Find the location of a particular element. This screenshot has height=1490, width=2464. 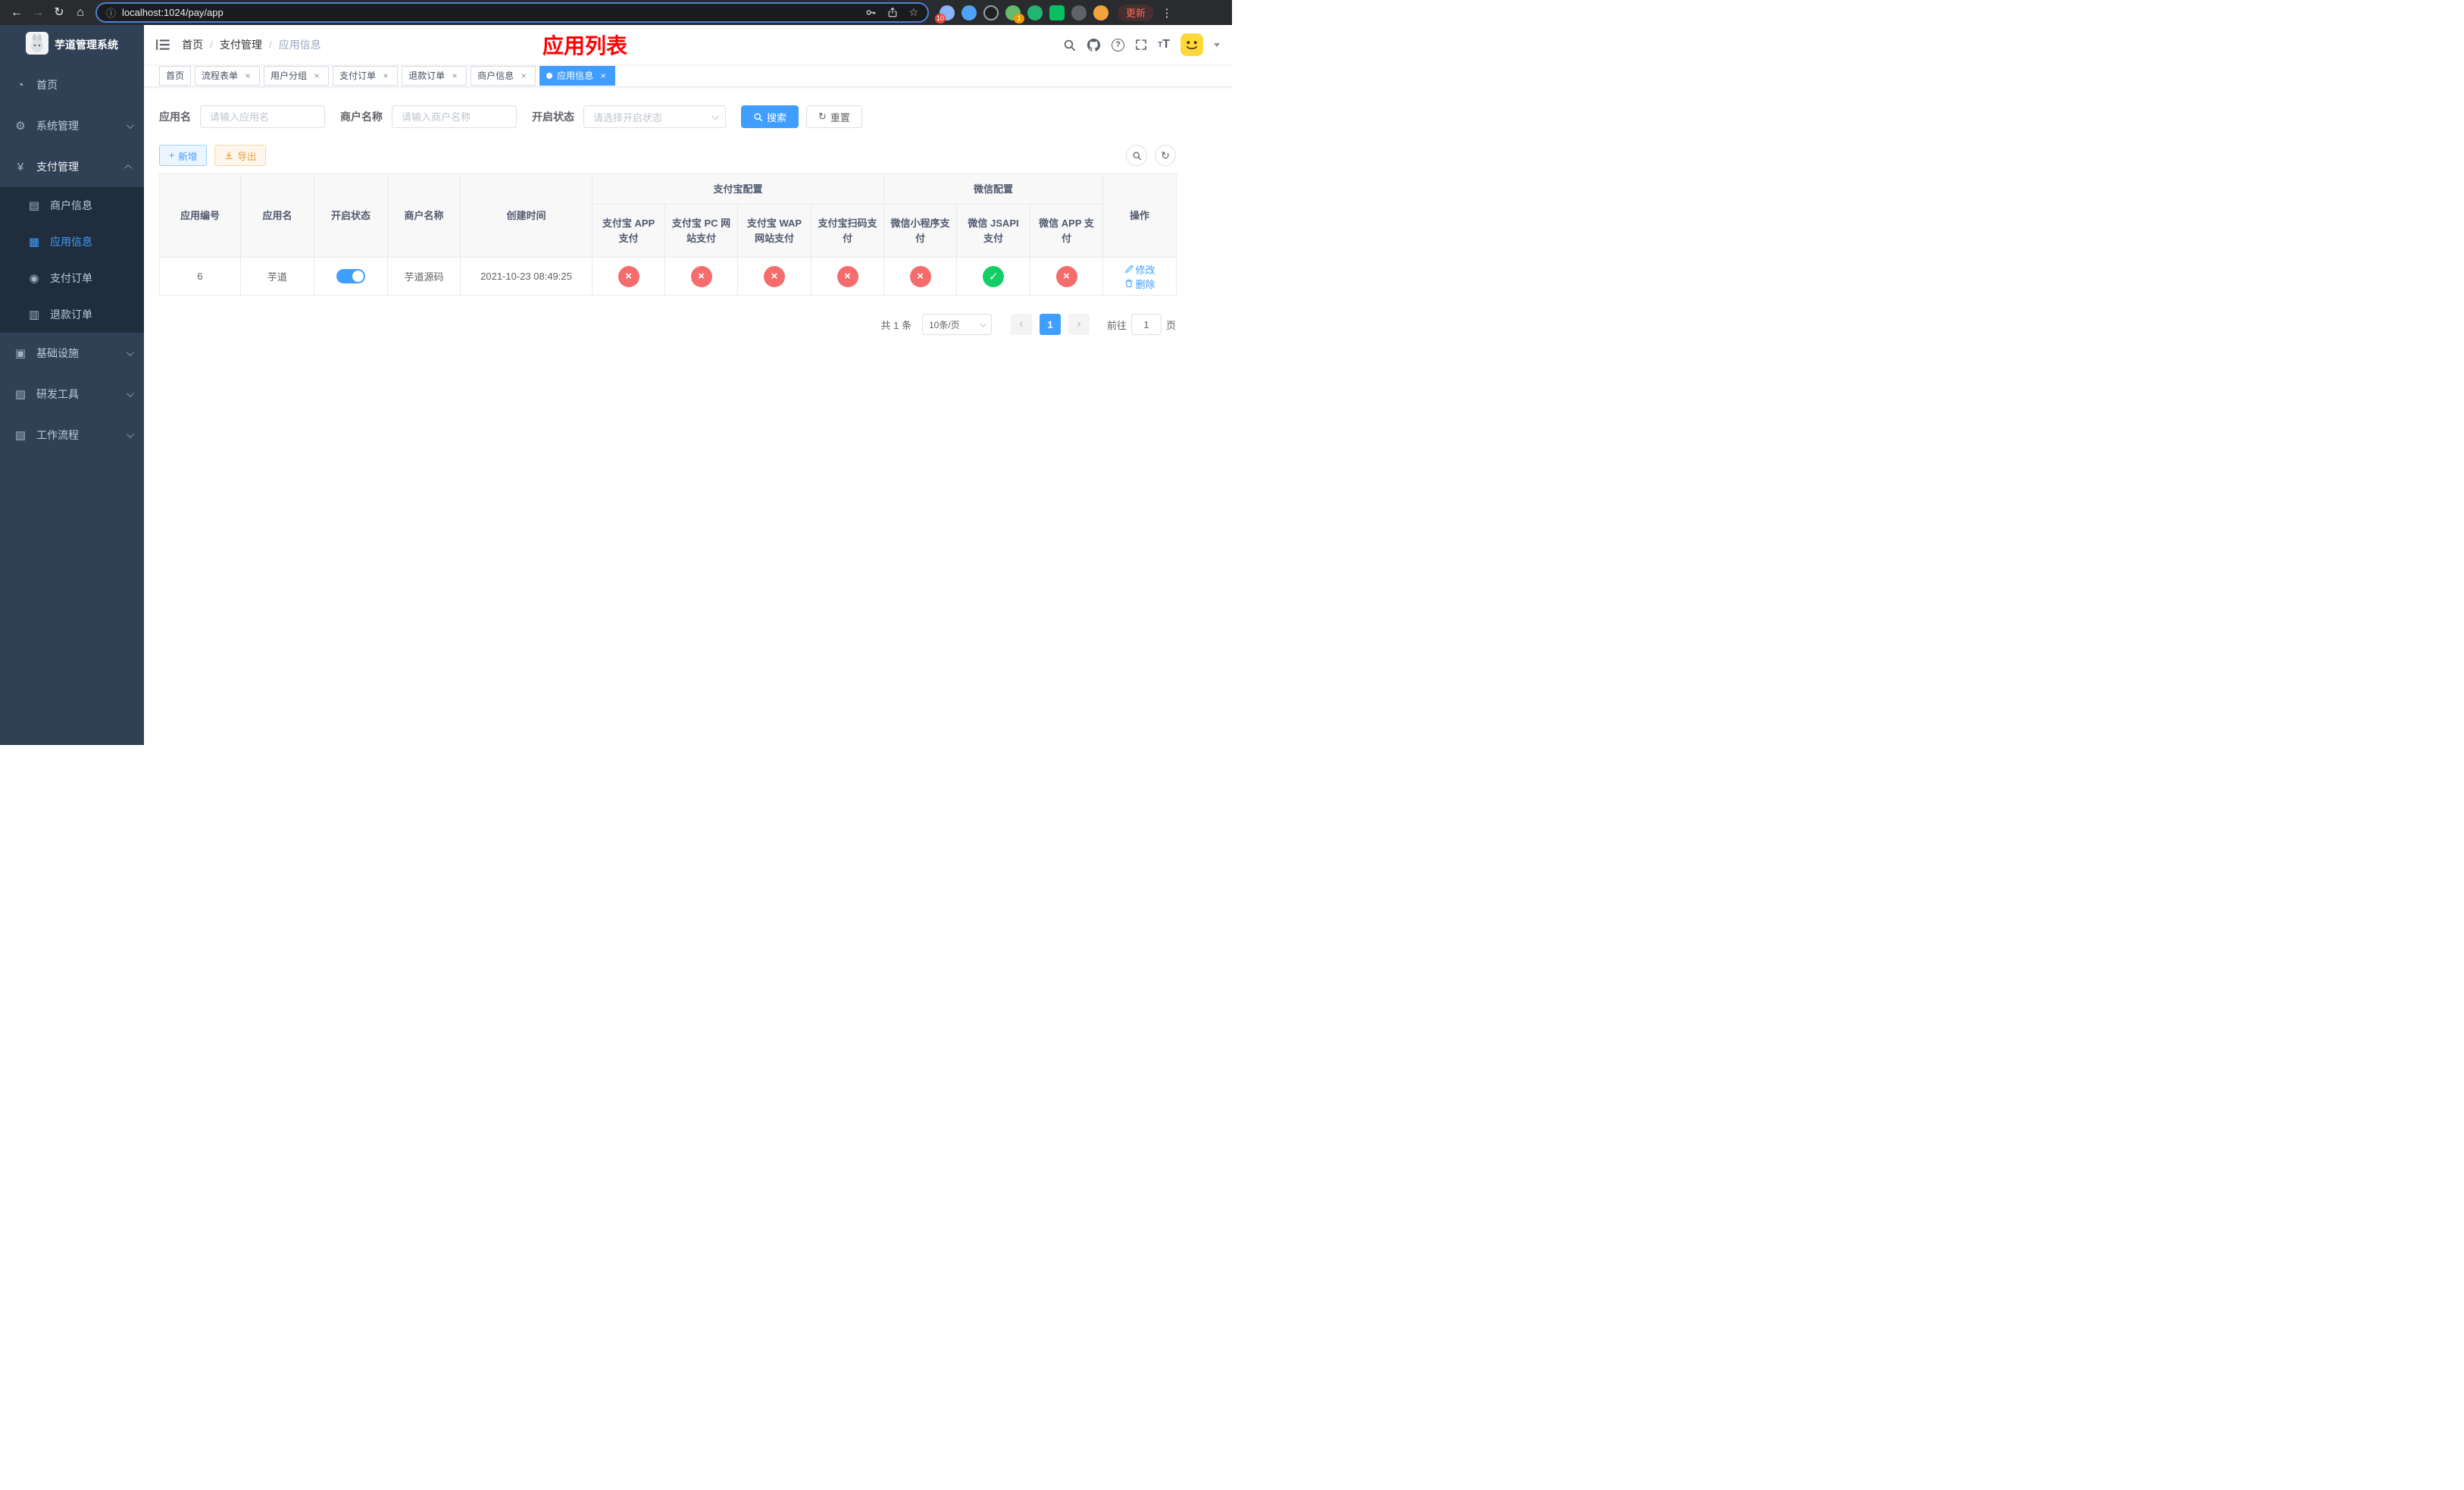

sidebar-item-dev-tools: ▨ 研发工具 is located at coordinates (72, 395).